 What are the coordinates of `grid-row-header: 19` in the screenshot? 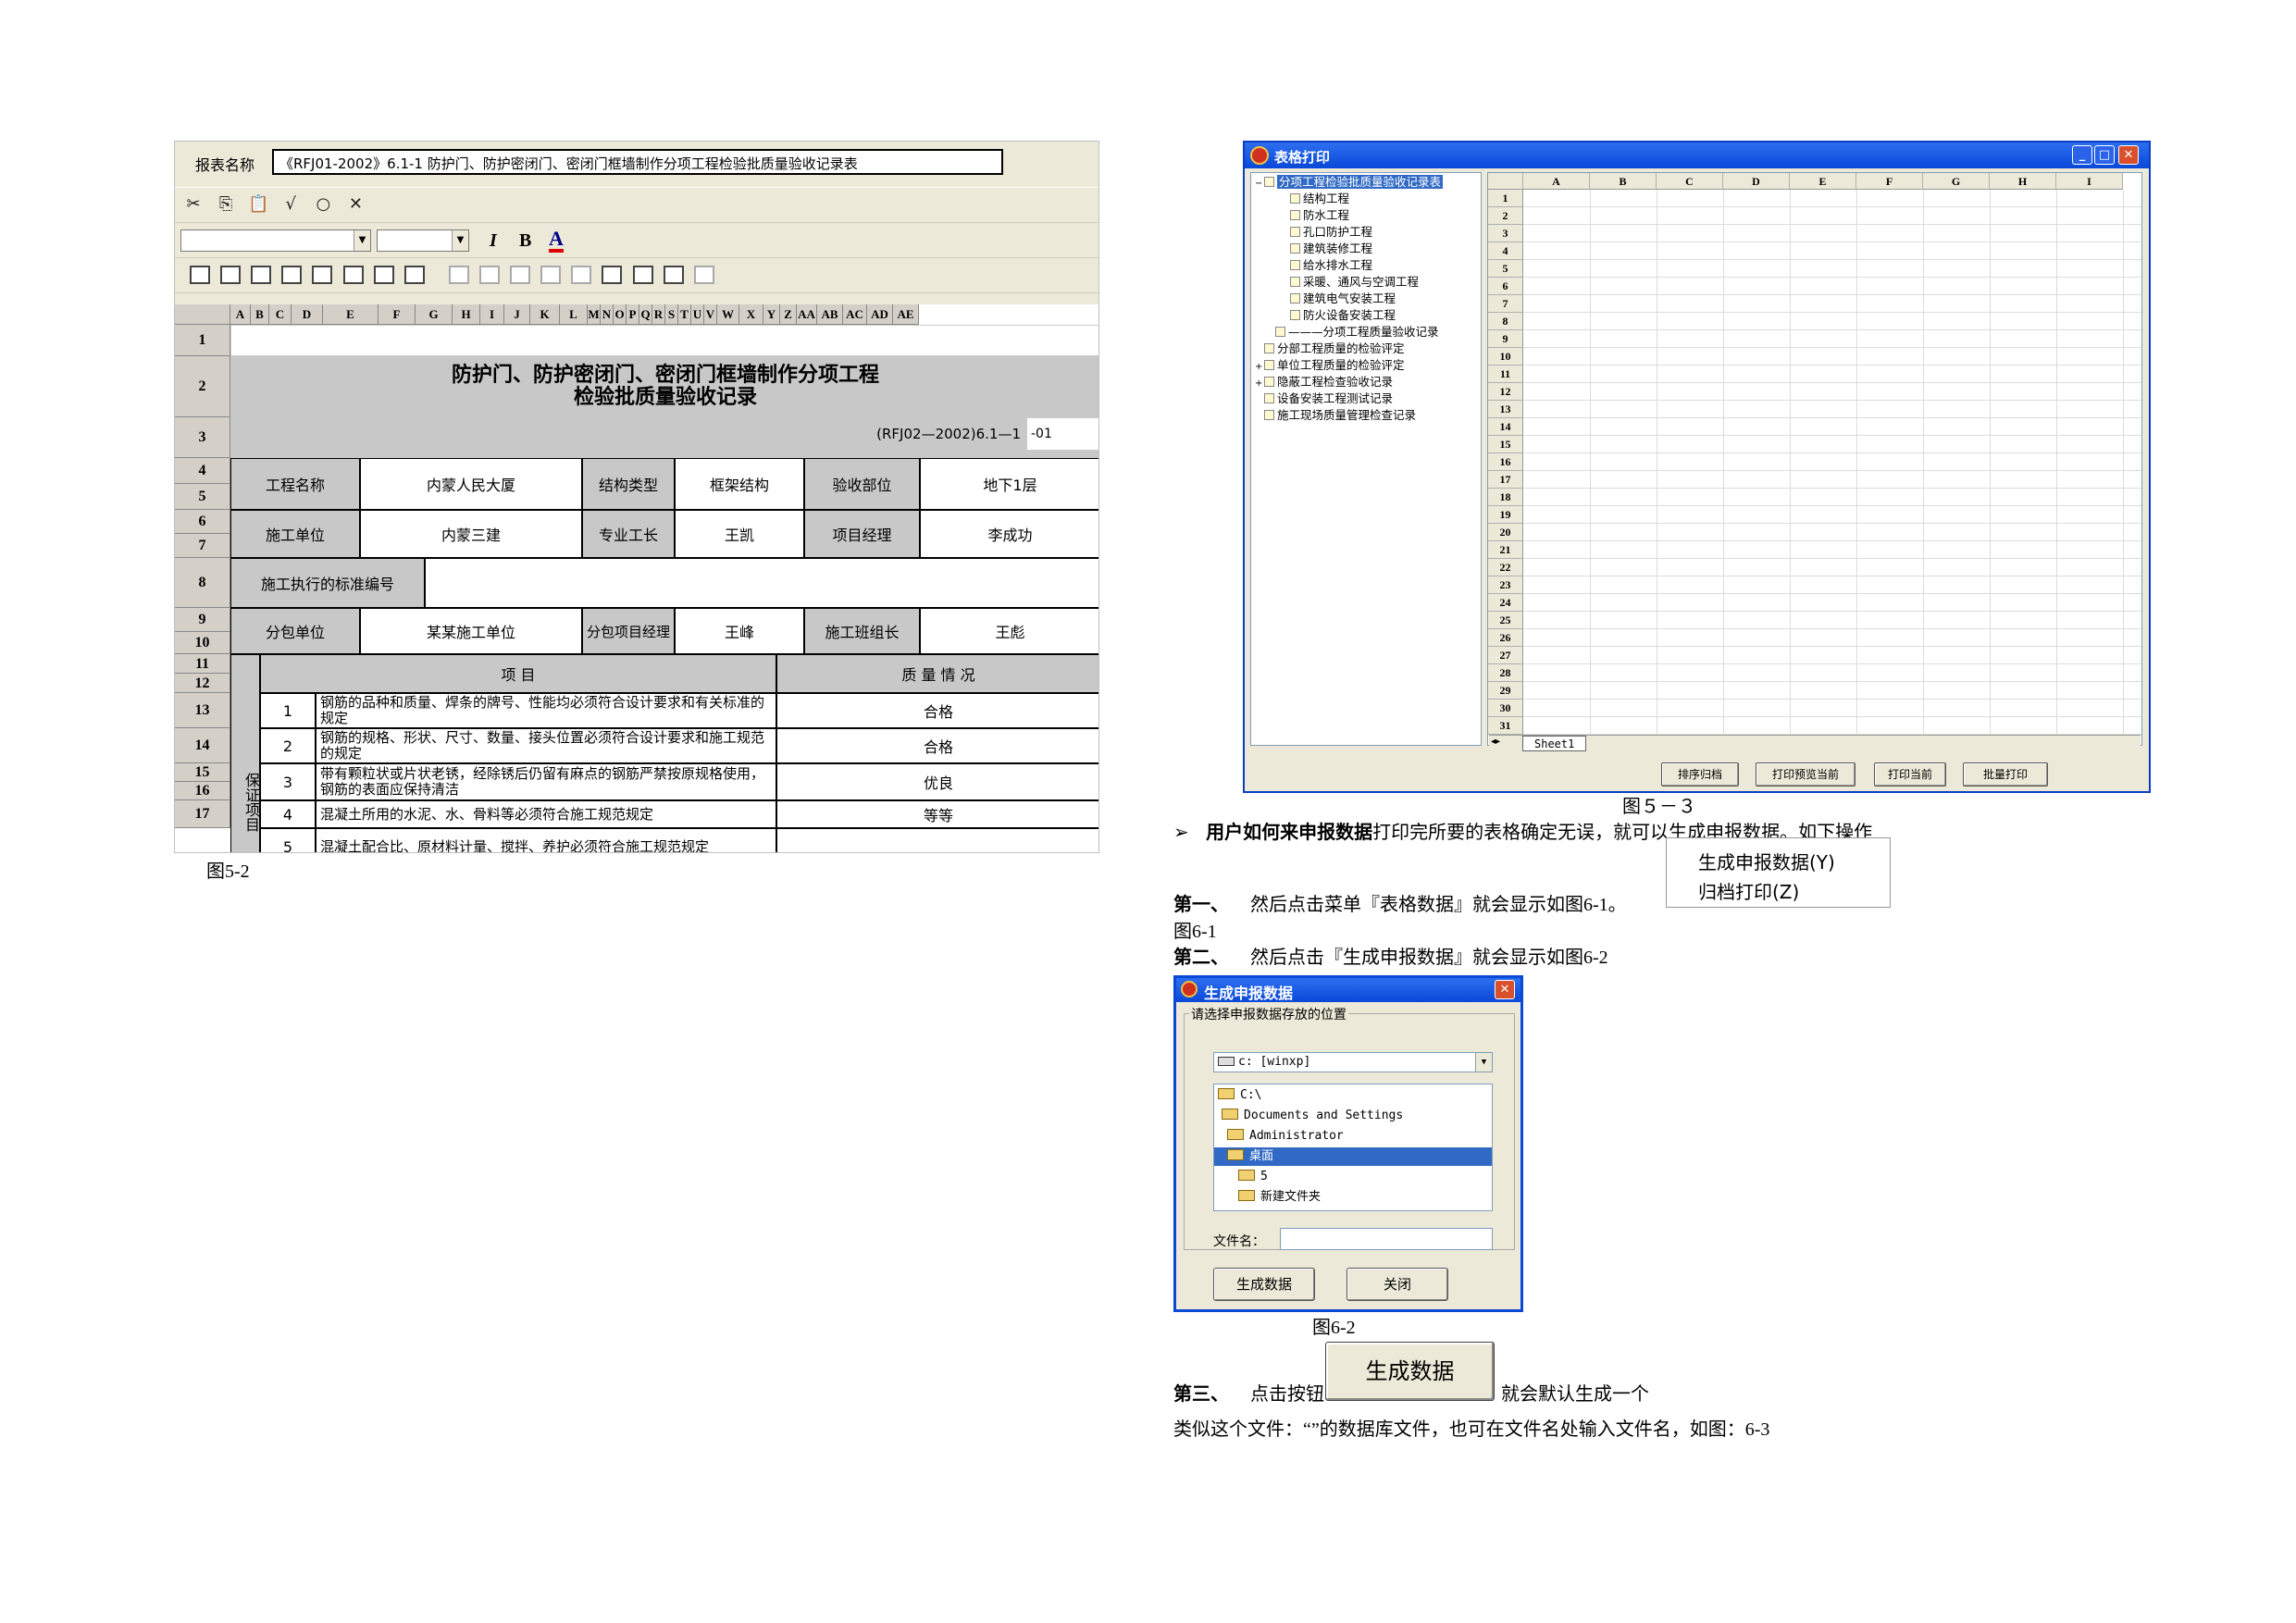 It's located at (1506, 515).